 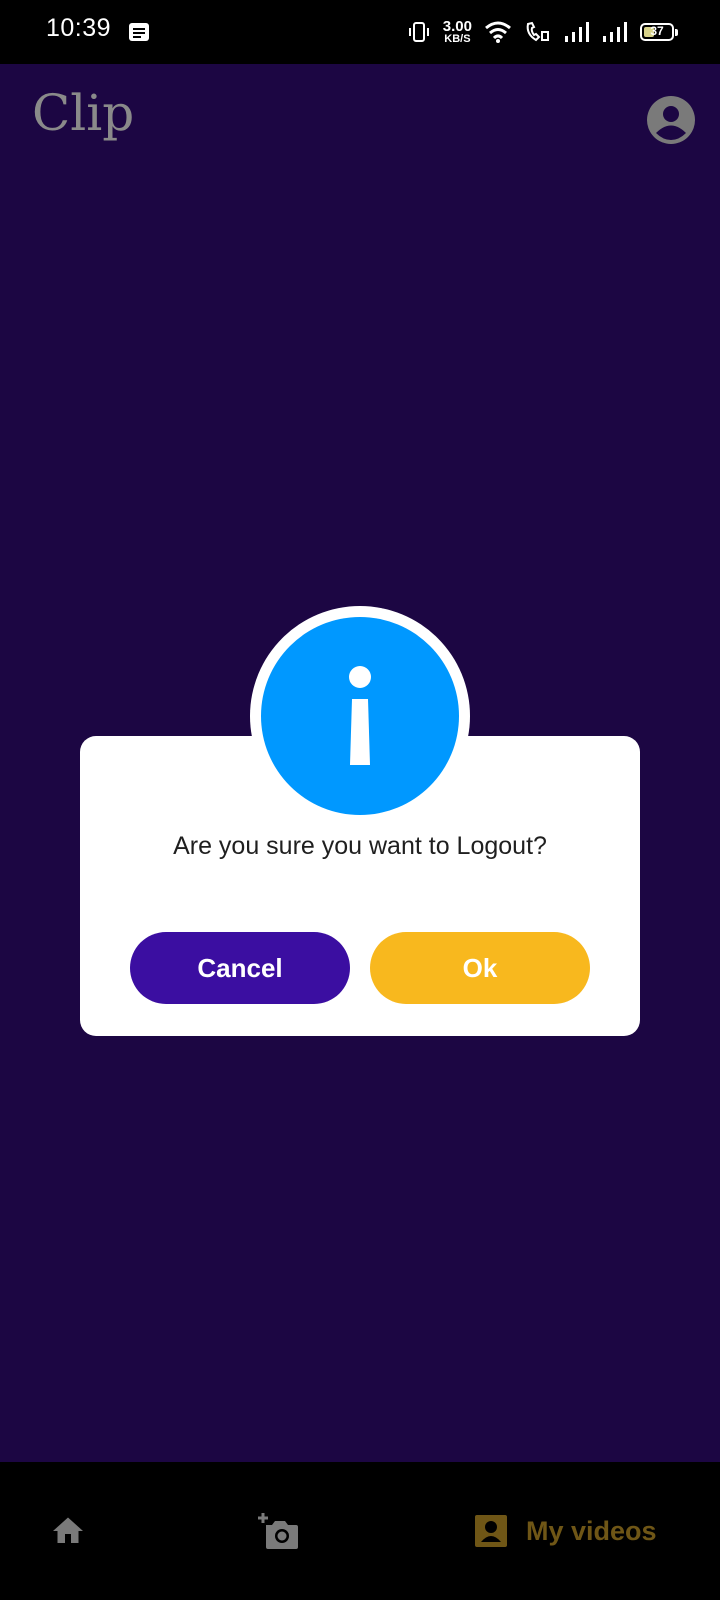 I want to click on nav-home, so click(x=68, y=1531).